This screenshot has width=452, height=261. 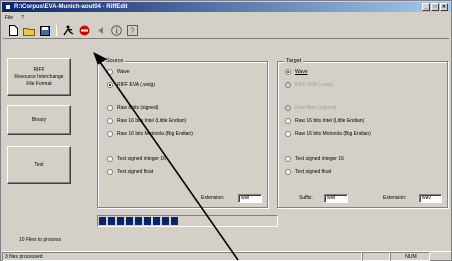 I want to click on source-riff-eva-option: RIFF EVA (.wsig), so click(x=131, y=85).